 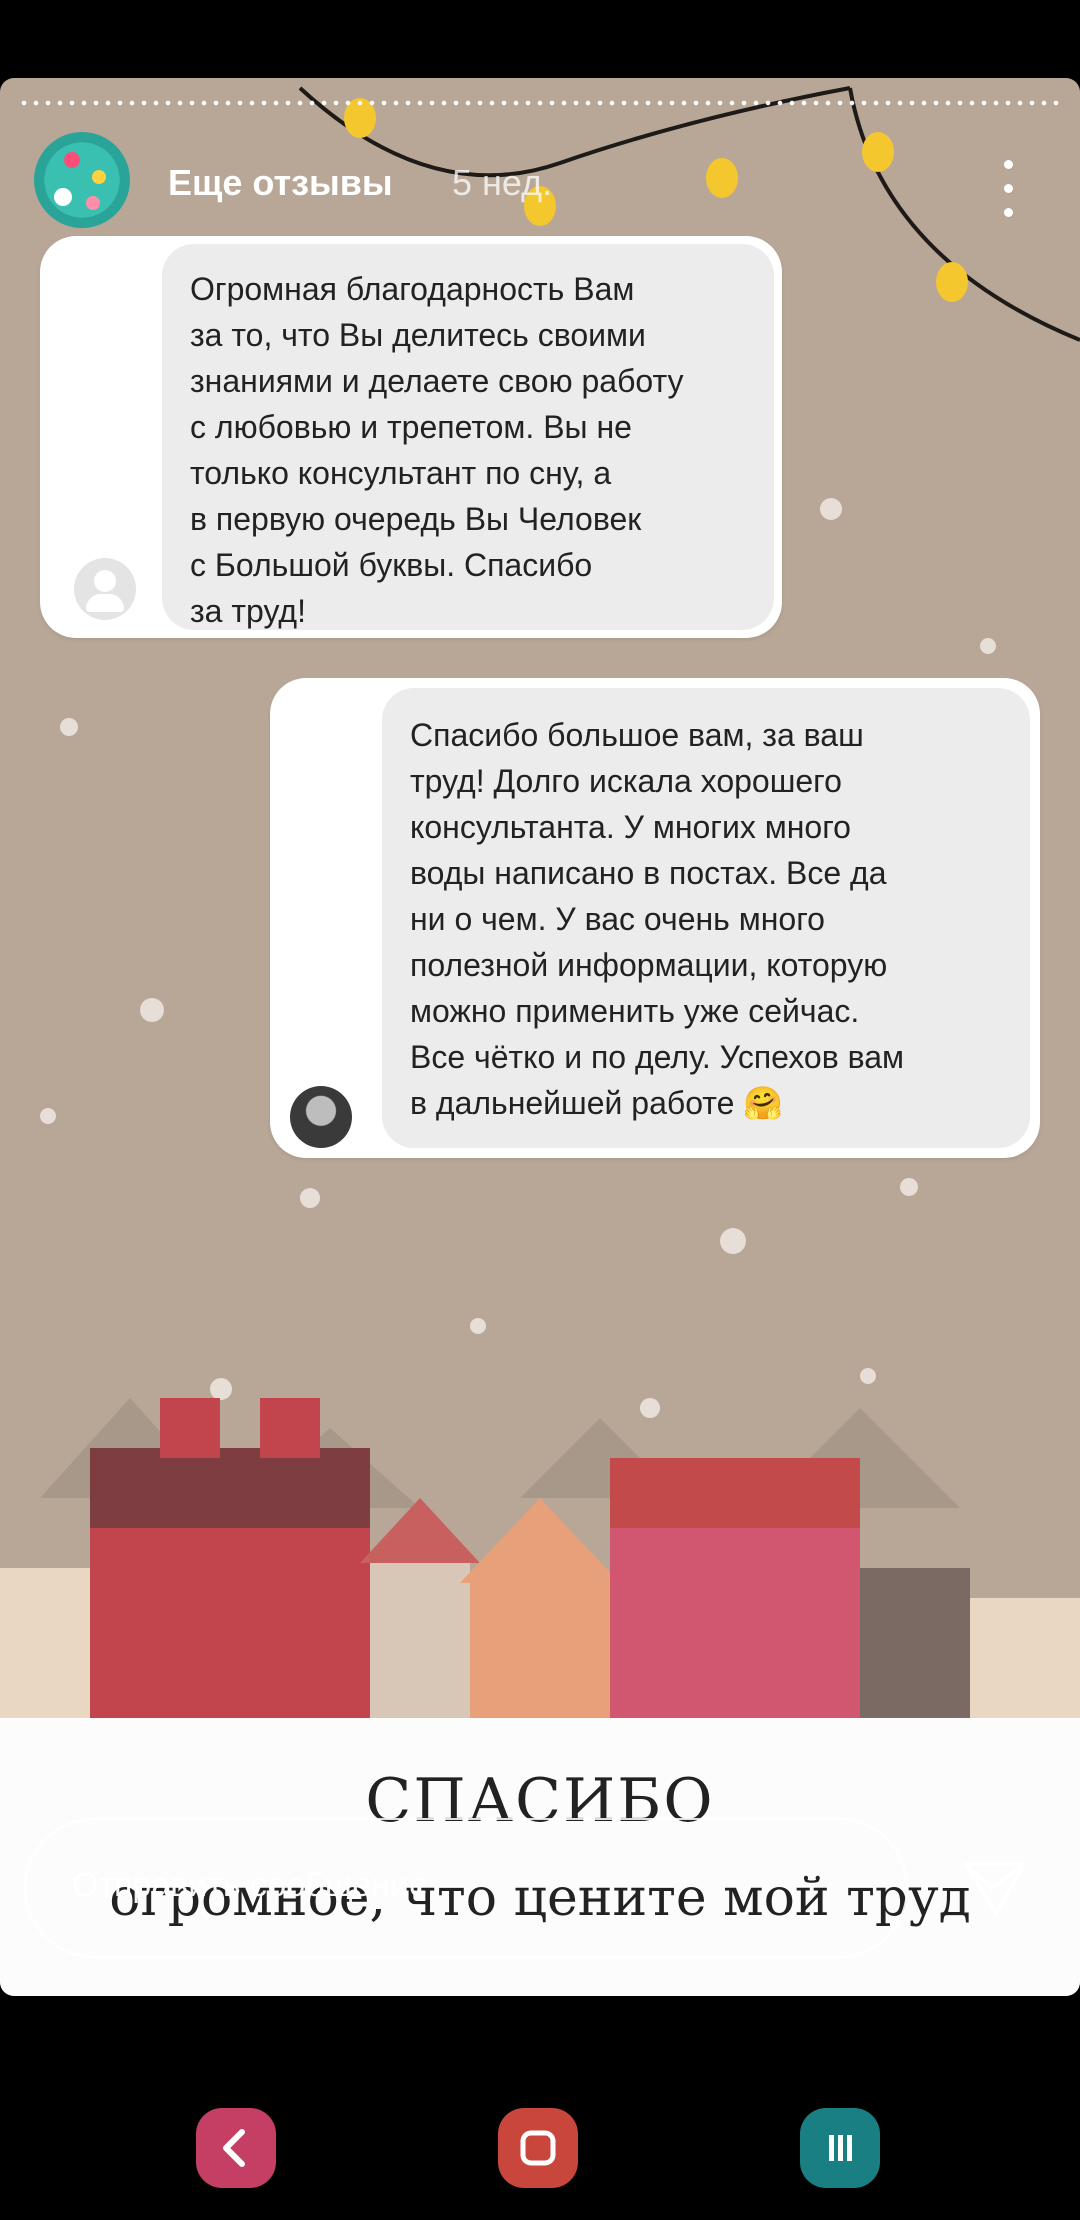 What do you see at coordinates (236, 2148) in the screenshot?
I see `back-icon` at bounding box center [236, 2148].